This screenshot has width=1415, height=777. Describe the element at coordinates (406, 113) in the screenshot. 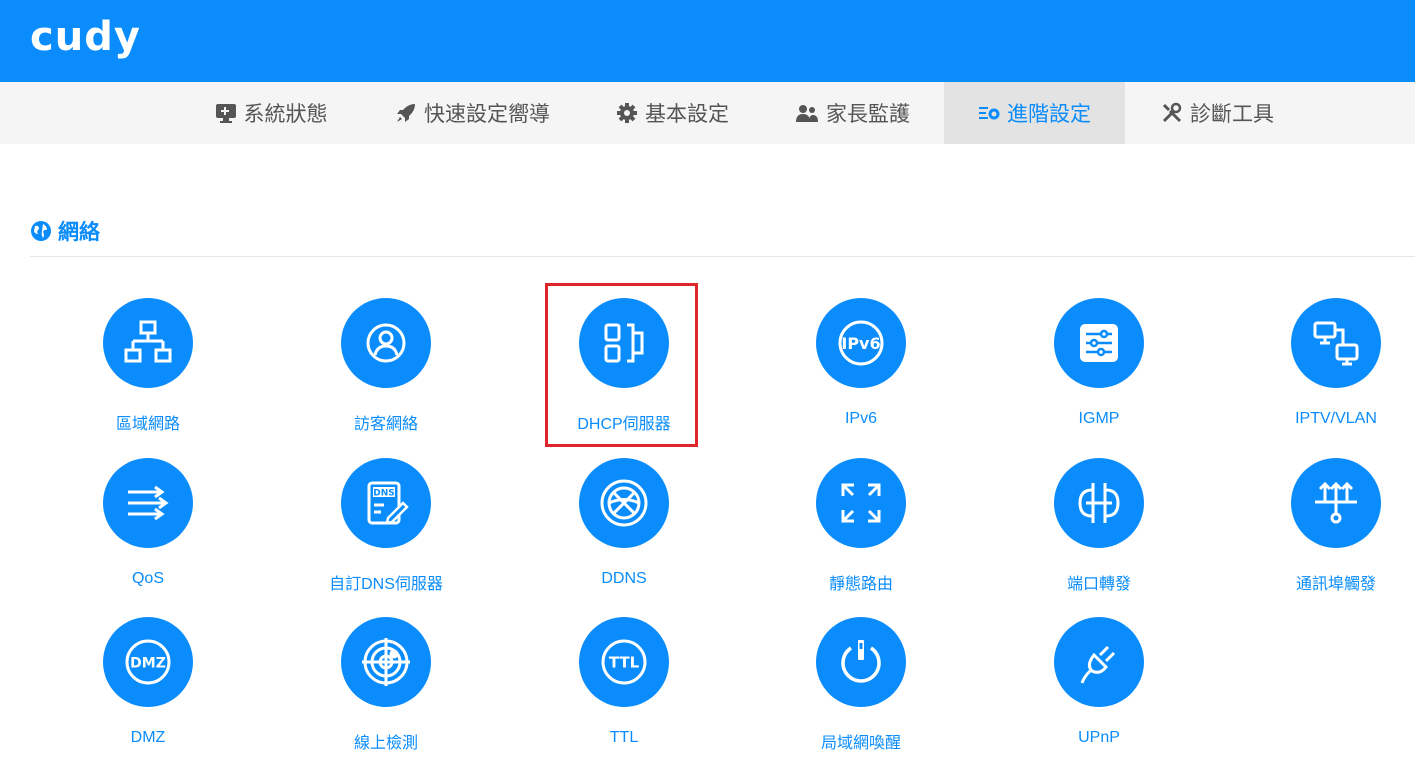

I see `rocket-icon` at that location.